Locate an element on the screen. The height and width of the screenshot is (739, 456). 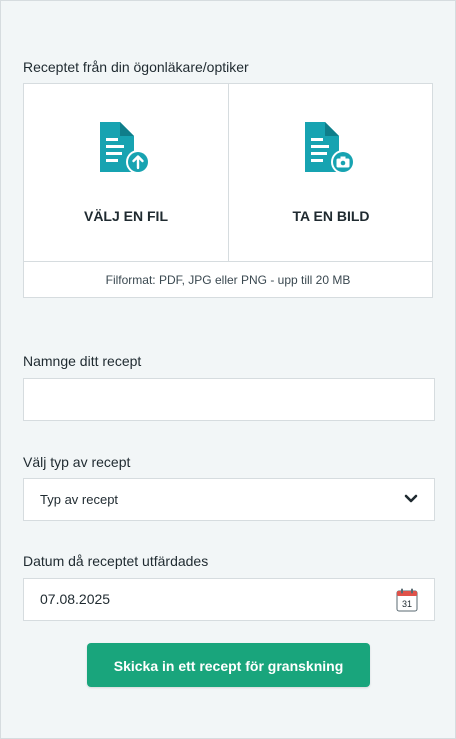
take-photo-button: TA EN BILD is located at coordinates (331, 172).